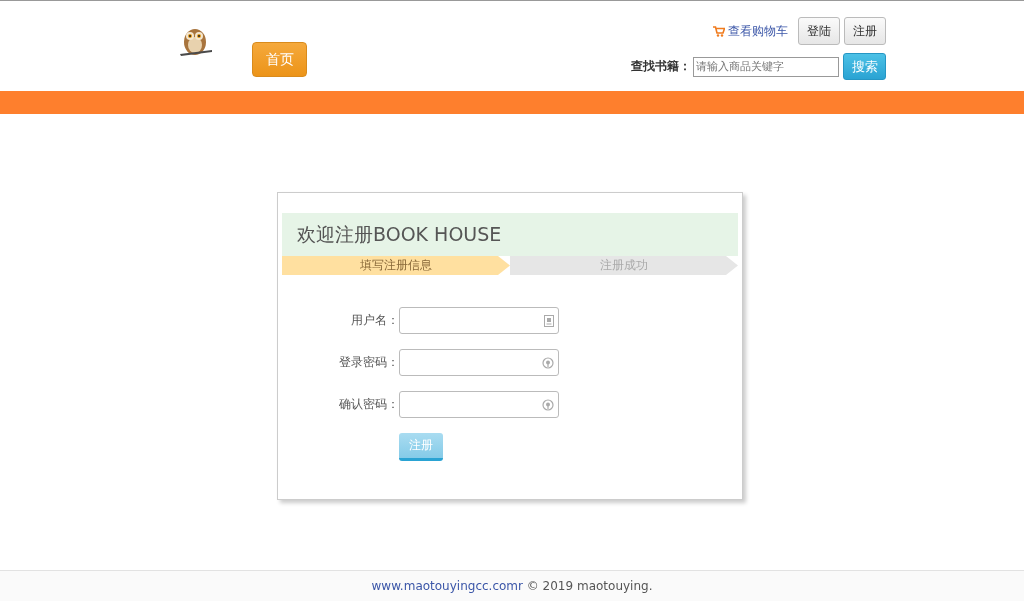 This screenshot has width=1024, height=601. I want to click on id-card-icon, so click(549, 320).